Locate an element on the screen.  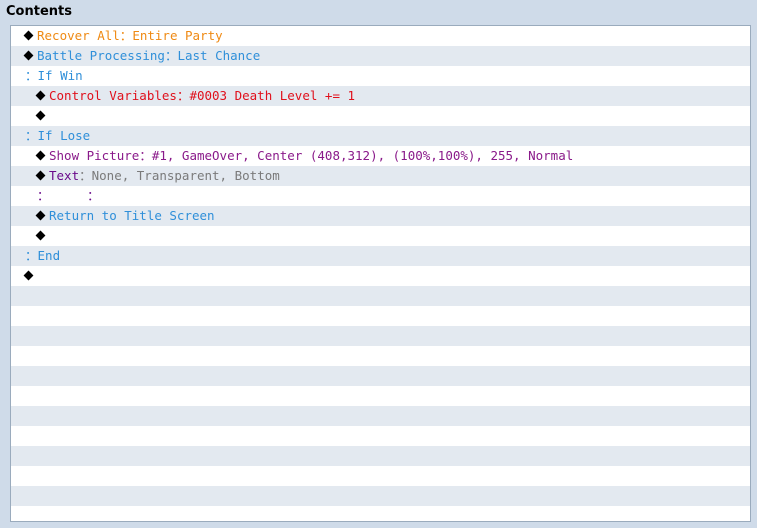
command-row: ：End is located at coordinates (380, 256).